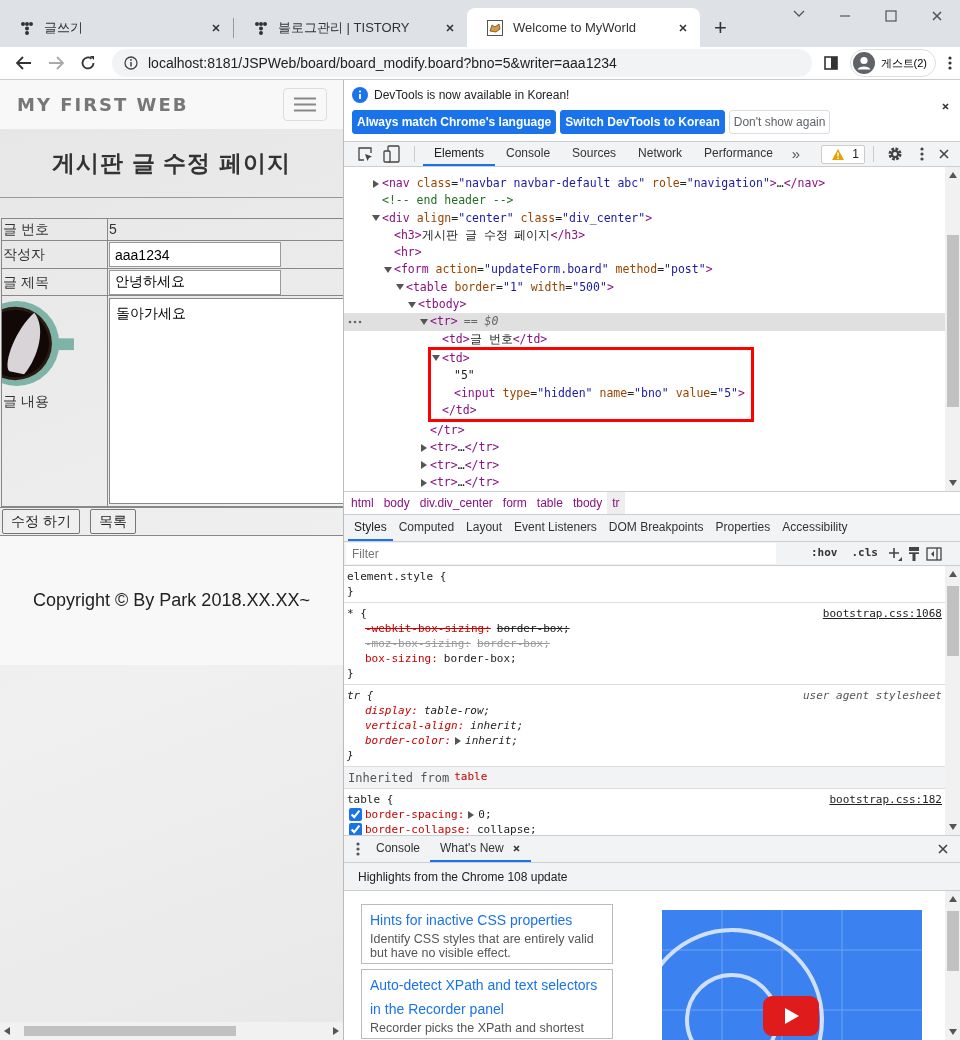 The image size is (960, 1040). I want to click on breadcrumb: tr, so click(616, 503).